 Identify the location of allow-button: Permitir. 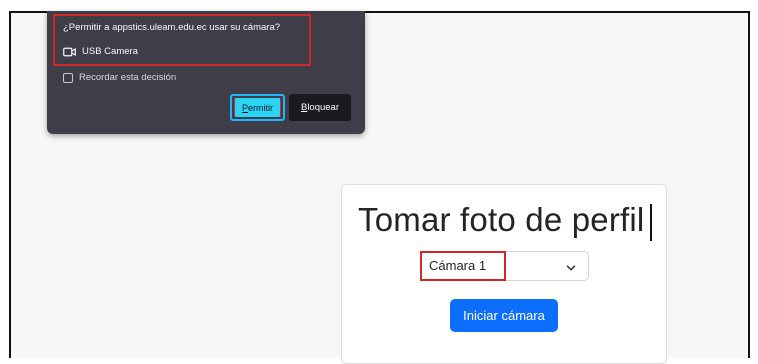
(257, 107).